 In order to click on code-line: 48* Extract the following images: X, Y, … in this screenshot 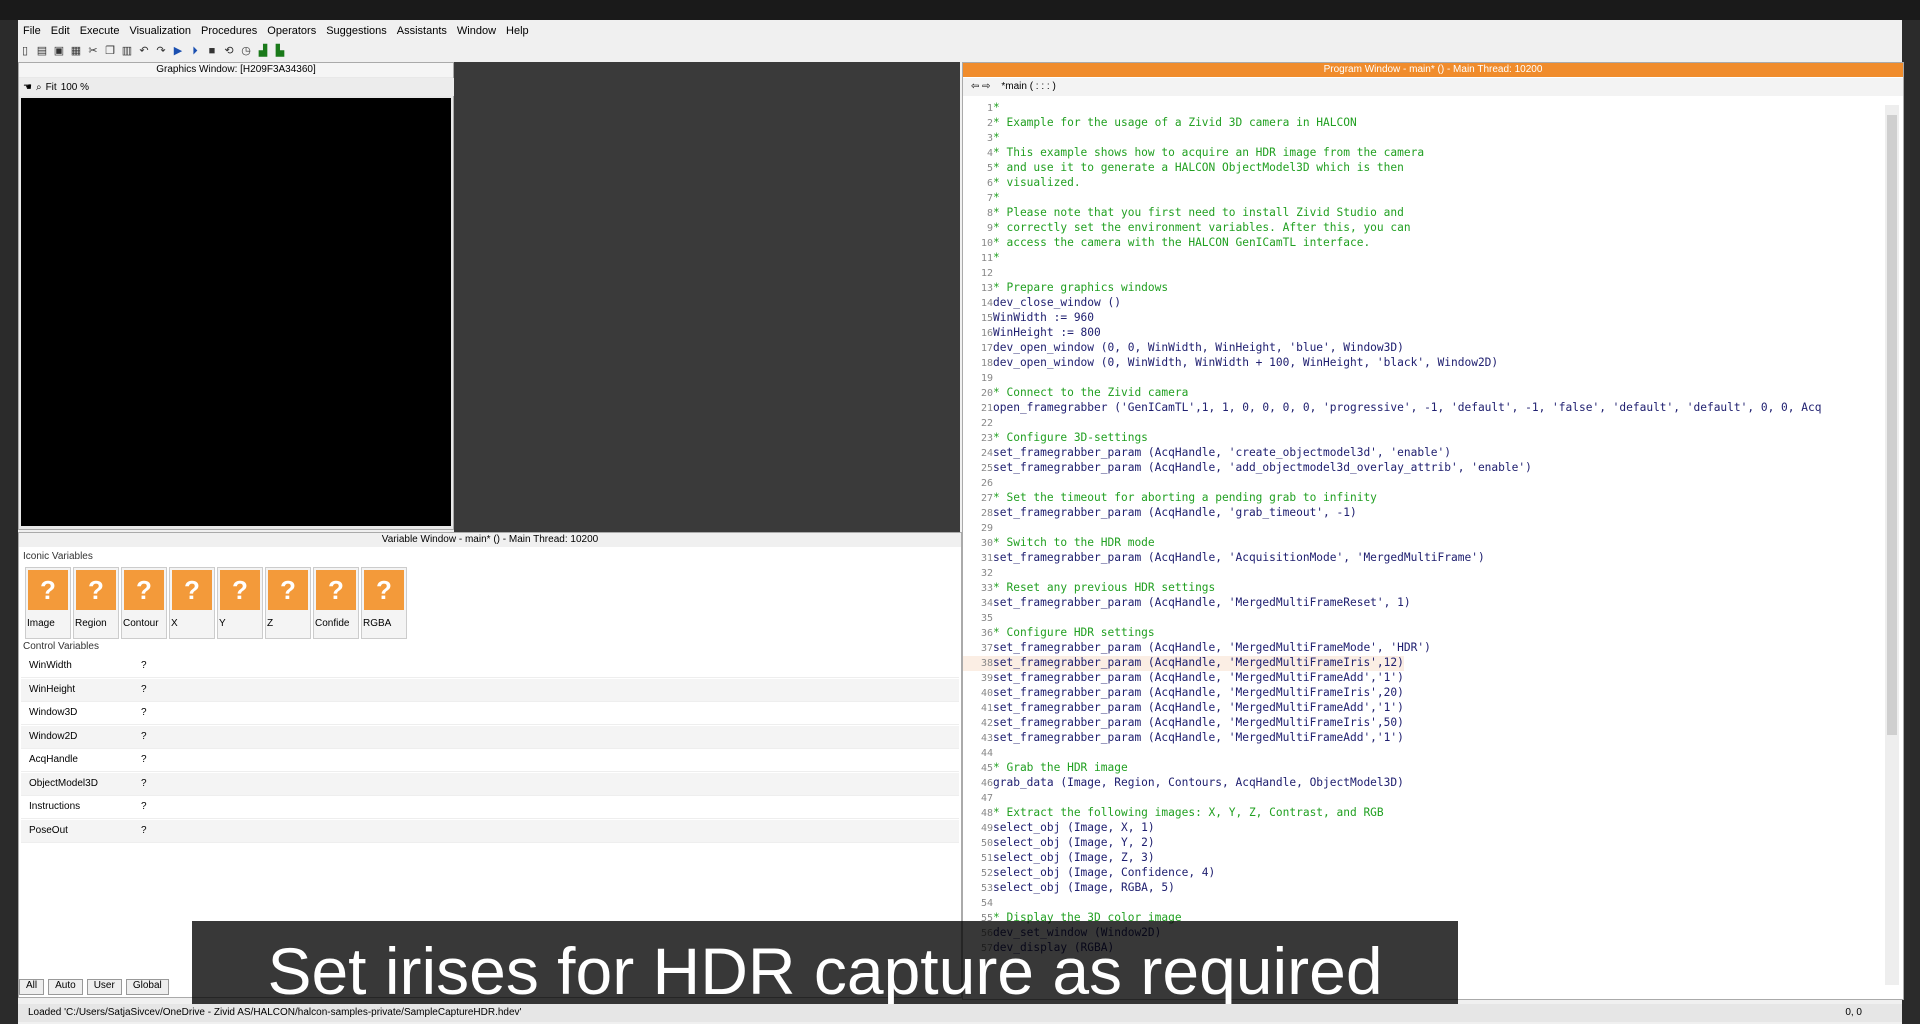, I will do `click(1173, 813)`.